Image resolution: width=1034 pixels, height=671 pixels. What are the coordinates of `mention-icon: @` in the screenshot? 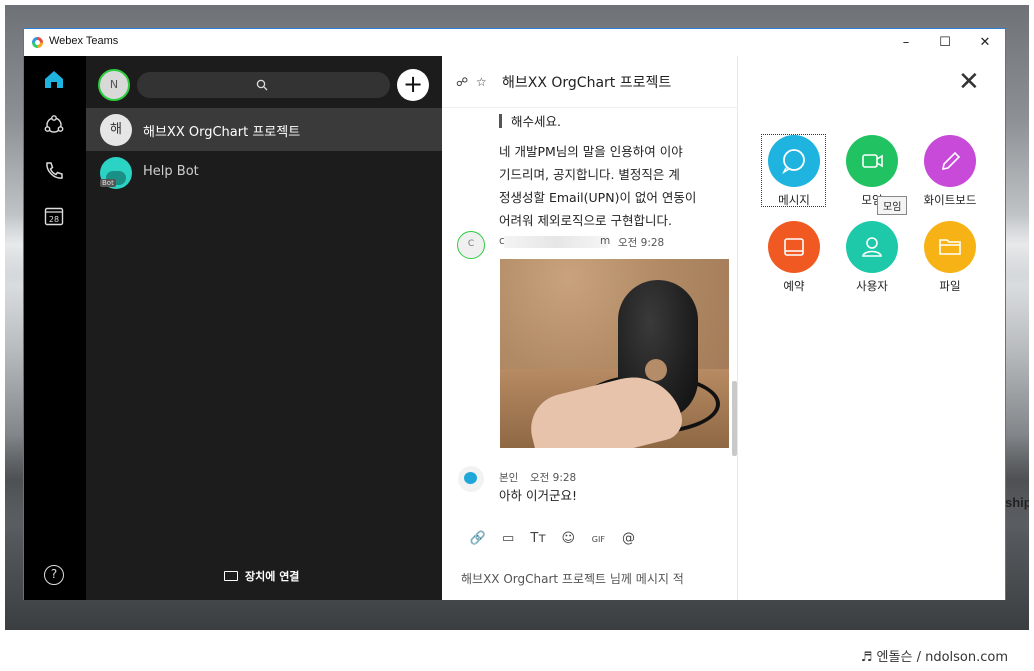 It's located at (628, 538).